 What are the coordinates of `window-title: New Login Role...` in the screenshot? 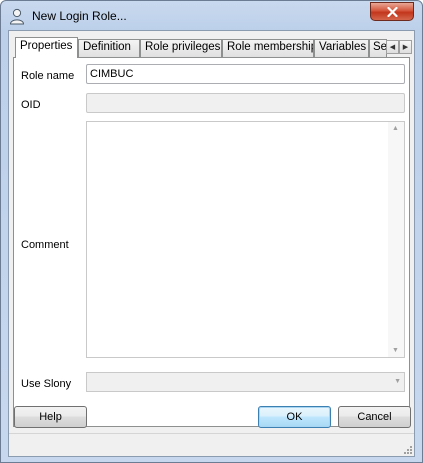 It's located at (79, 16).